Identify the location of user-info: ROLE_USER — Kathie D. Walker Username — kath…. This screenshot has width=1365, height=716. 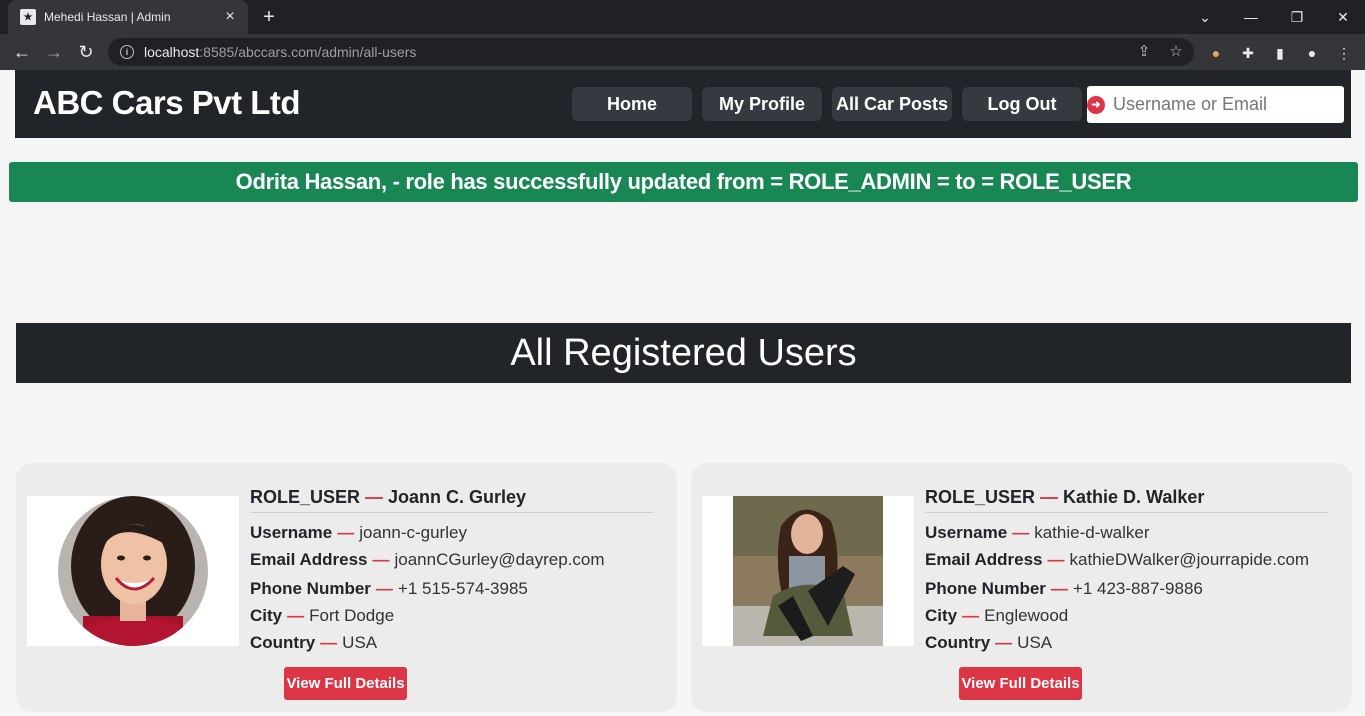
(1127, 568).